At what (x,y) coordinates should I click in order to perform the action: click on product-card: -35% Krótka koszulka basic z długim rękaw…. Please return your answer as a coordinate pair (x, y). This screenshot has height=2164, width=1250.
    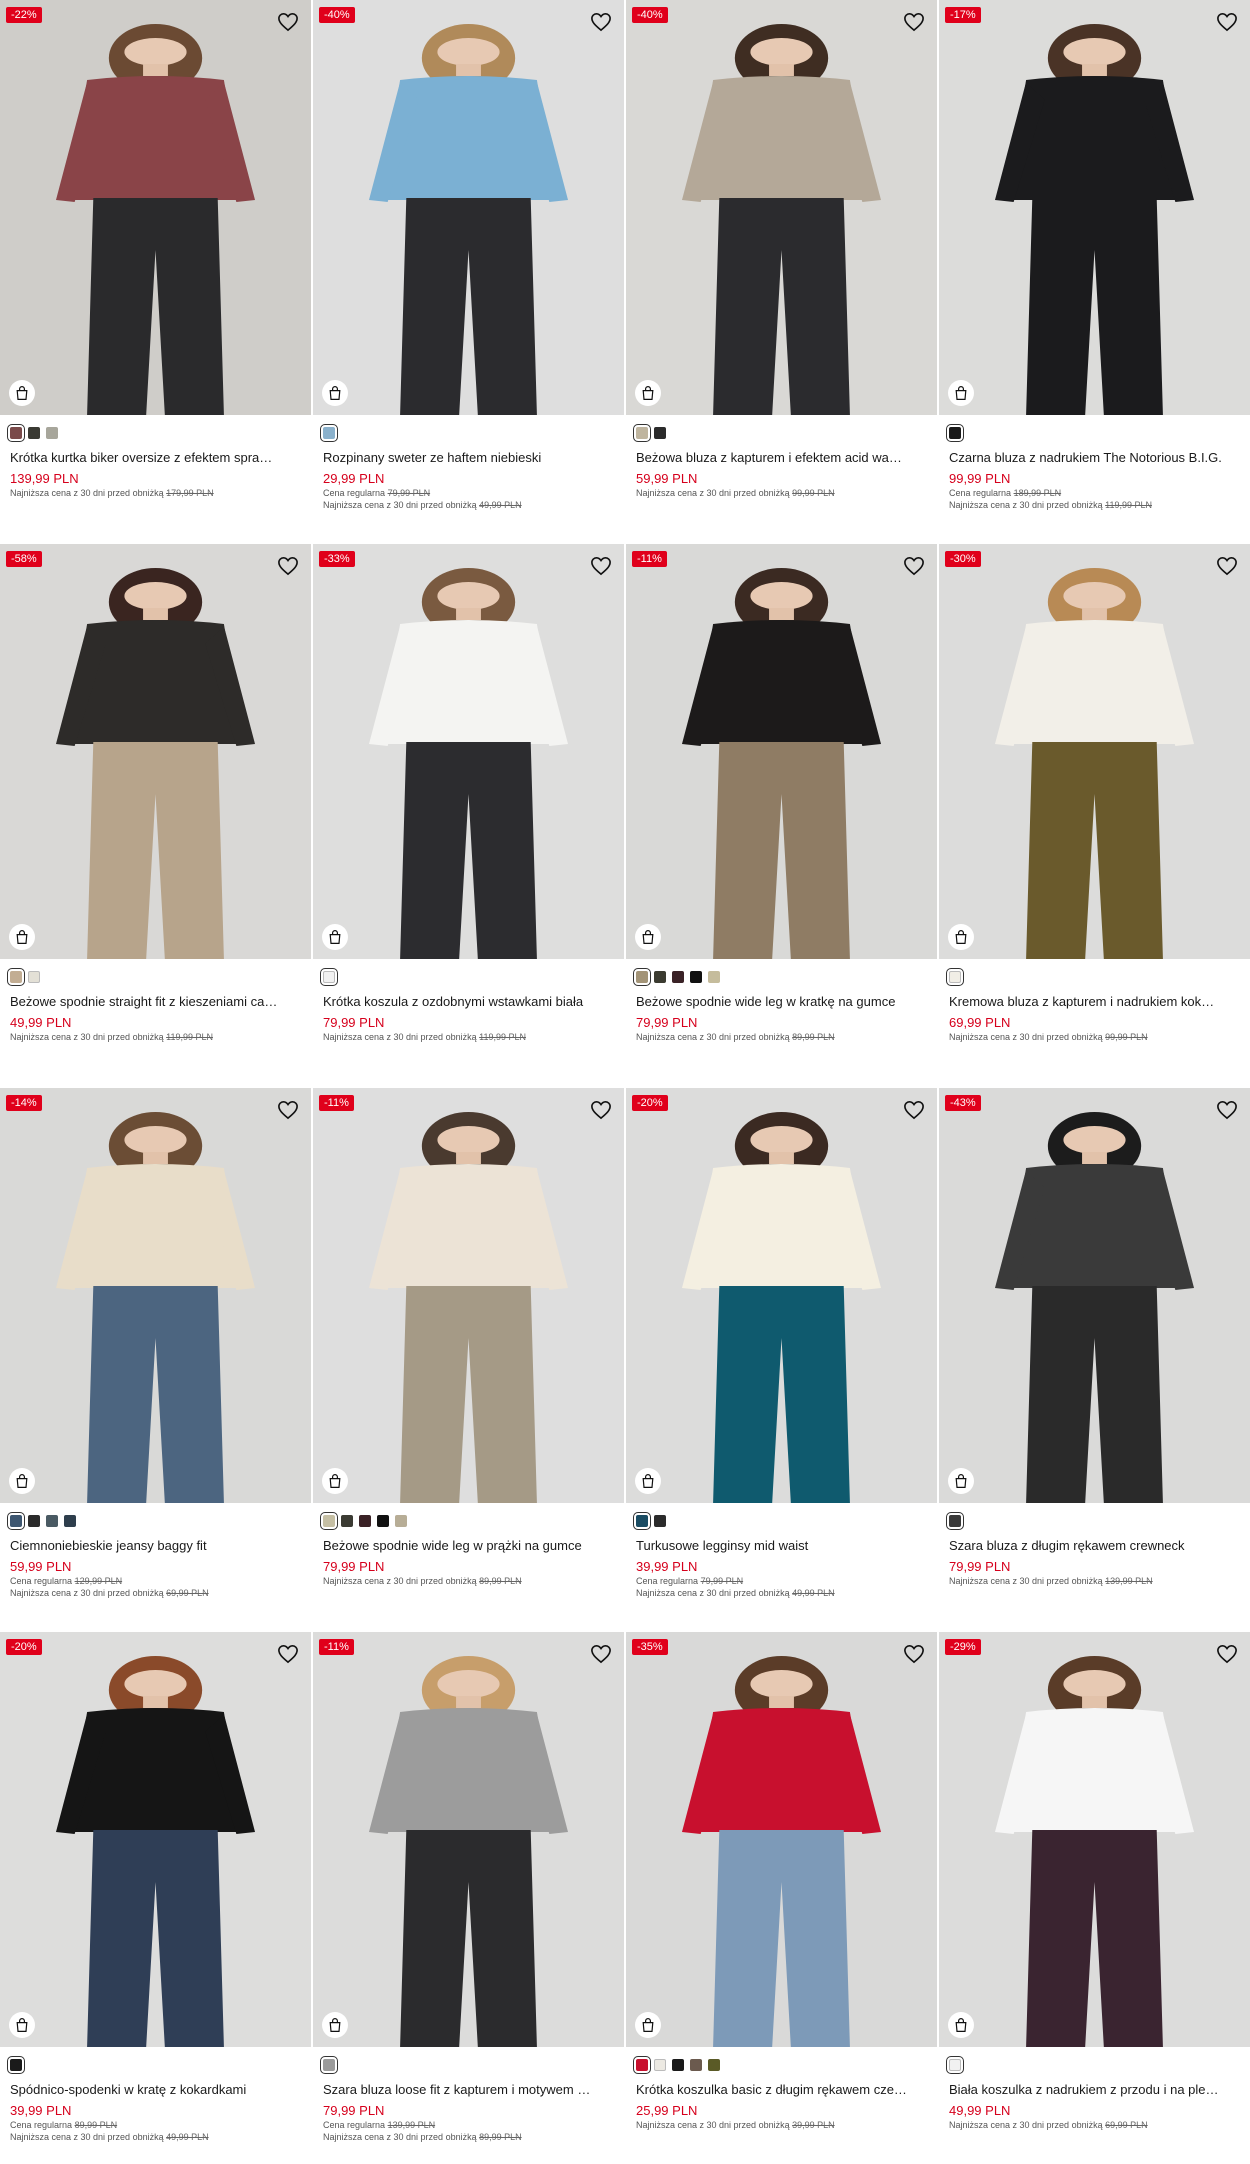
    Looking at the image, I should click on (781, 1898).